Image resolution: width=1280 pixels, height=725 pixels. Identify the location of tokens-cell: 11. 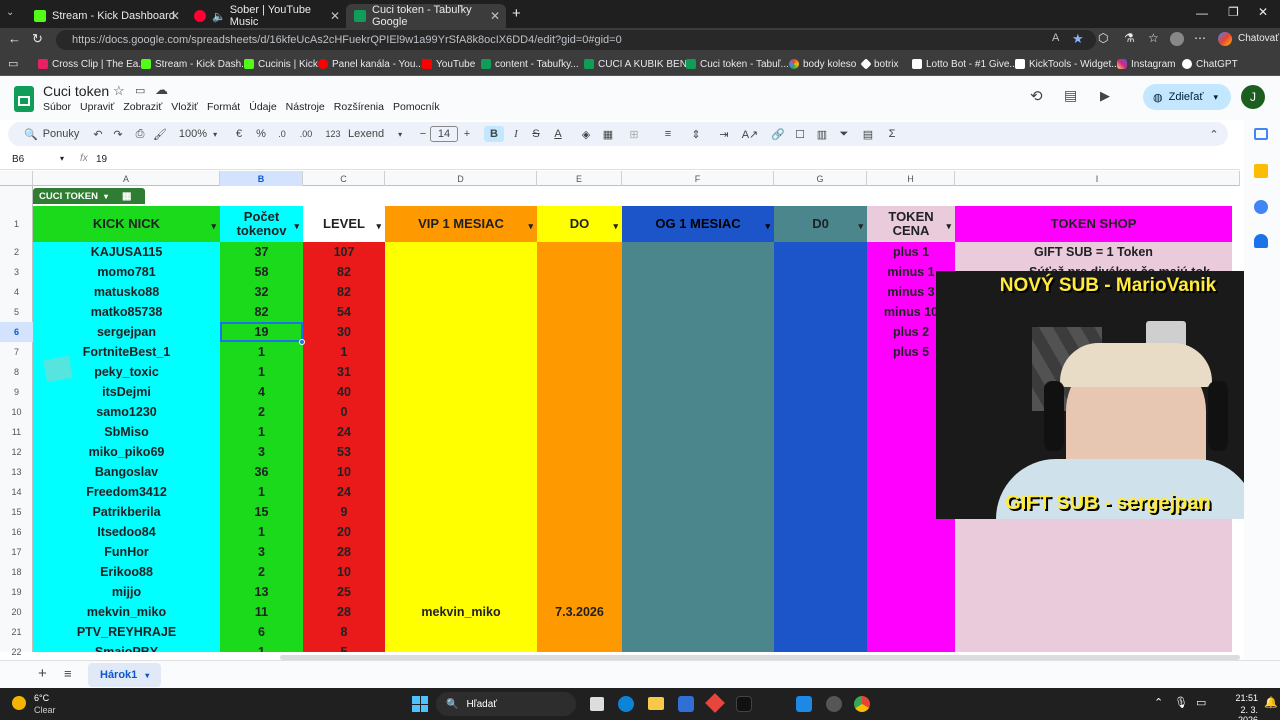
(261, 612).